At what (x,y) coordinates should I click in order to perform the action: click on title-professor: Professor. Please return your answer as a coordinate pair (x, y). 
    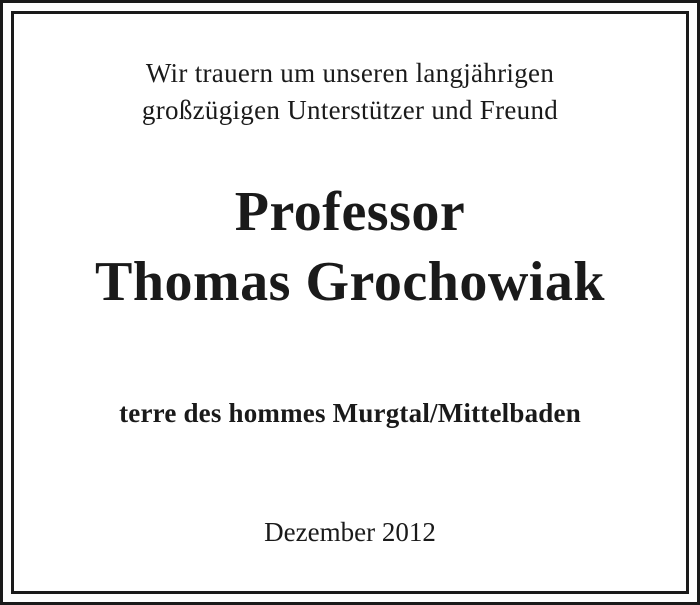
    Looking at the image, I should click on (350, 212).